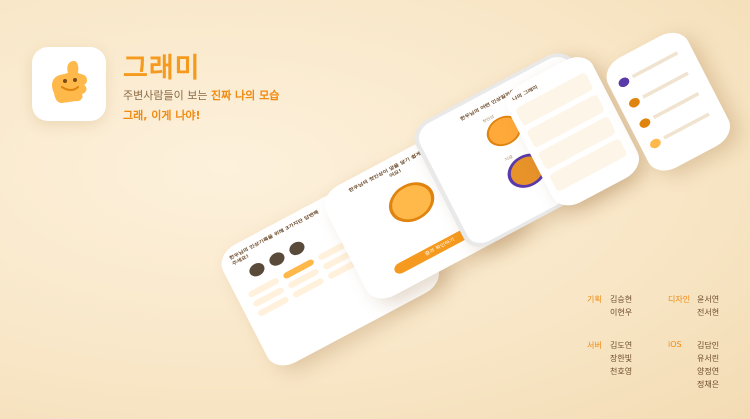  Describe the element at coordinates (621, 345) in the screenshot. I see `credit-name: 김도연` at that location.